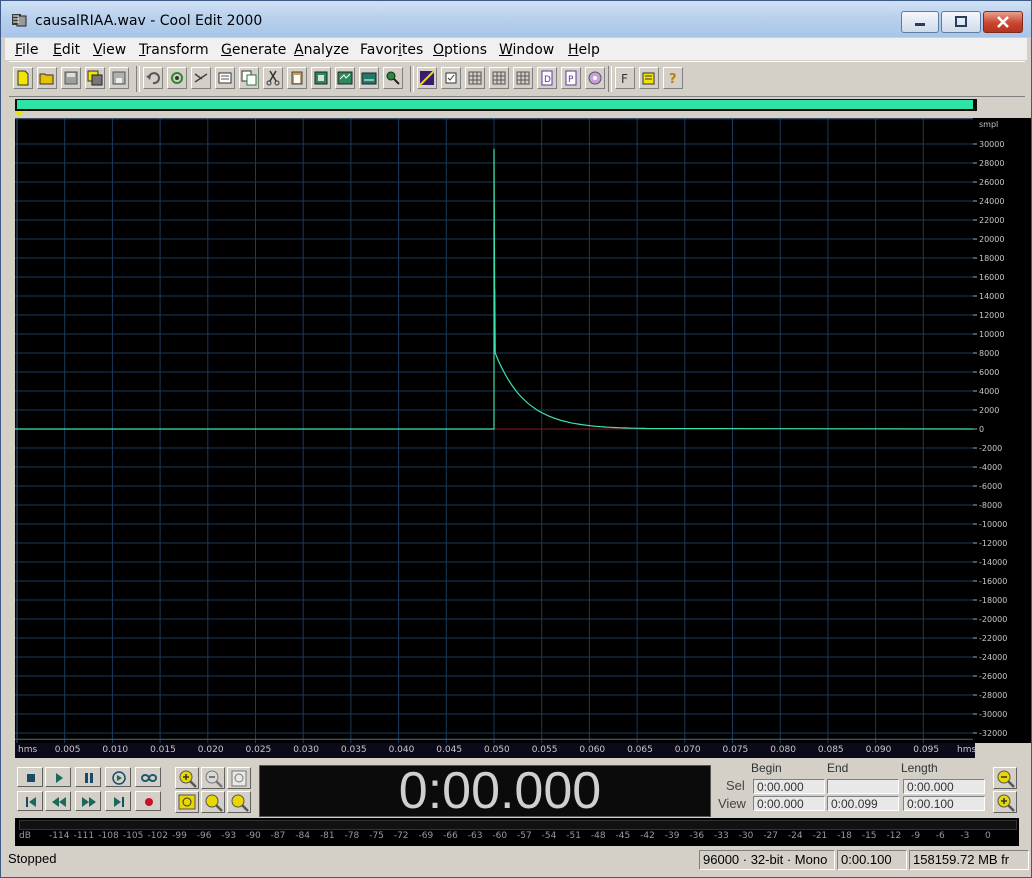 The image size is (1032, 878). What do you see at coordinates (47, 78) in the screenshot?
I see `open-file-button` at bounding box center [47, 78].